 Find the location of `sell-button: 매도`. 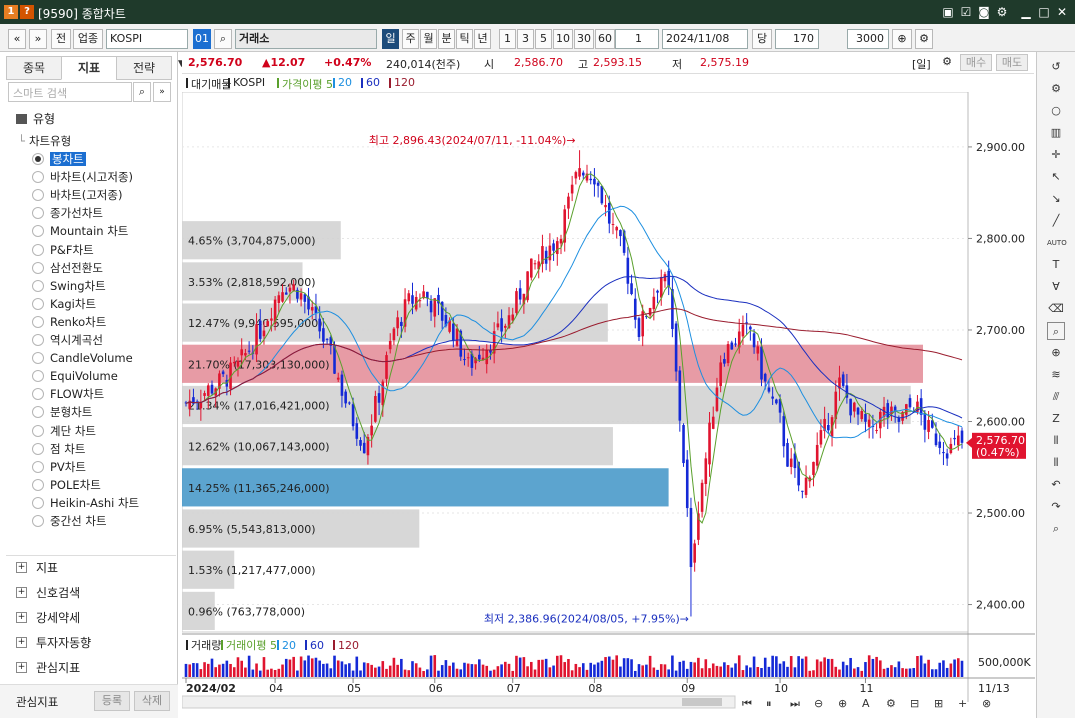

sell-button: 매도 is located at coordinates (1012, 62).